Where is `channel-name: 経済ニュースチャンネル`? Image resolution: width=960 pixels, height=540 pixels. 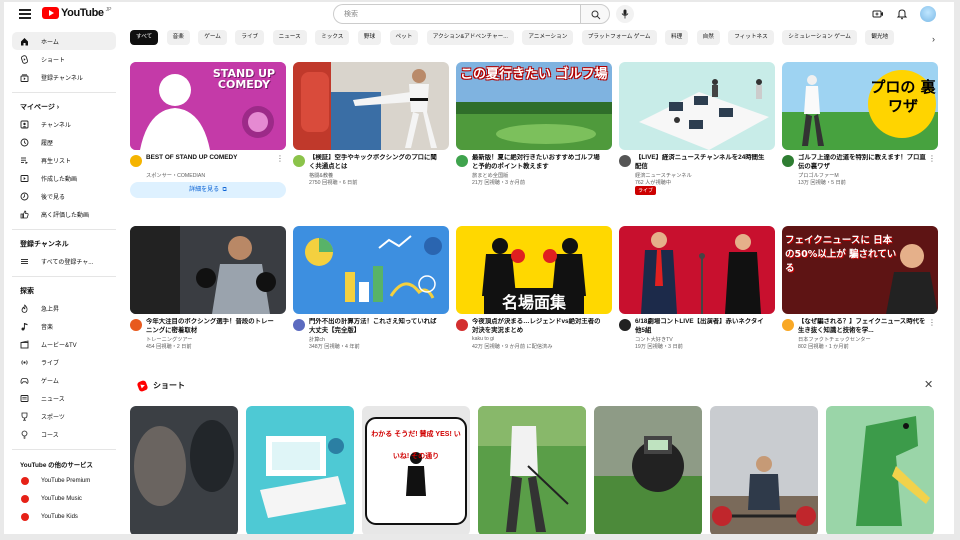 channel-name: 経済ニュースチャンネル is located at coordinates (663, 175).